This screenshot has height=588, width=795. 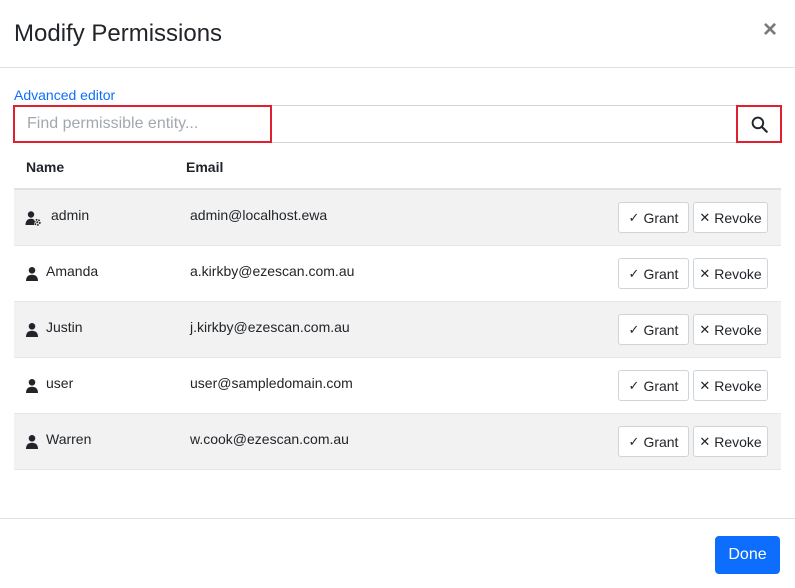 What do you see at coordinates (45, 167) in the screenshot?
I see `column-header-name: Name` at bounding box center [45, 167].